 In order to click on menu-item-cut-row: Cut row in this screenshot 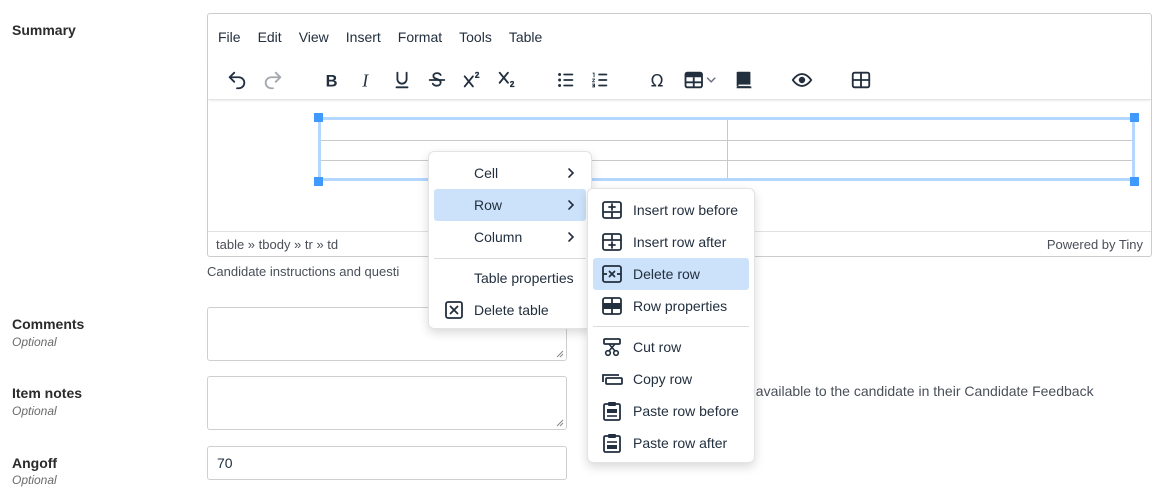, I will do `click(671, 347)`.